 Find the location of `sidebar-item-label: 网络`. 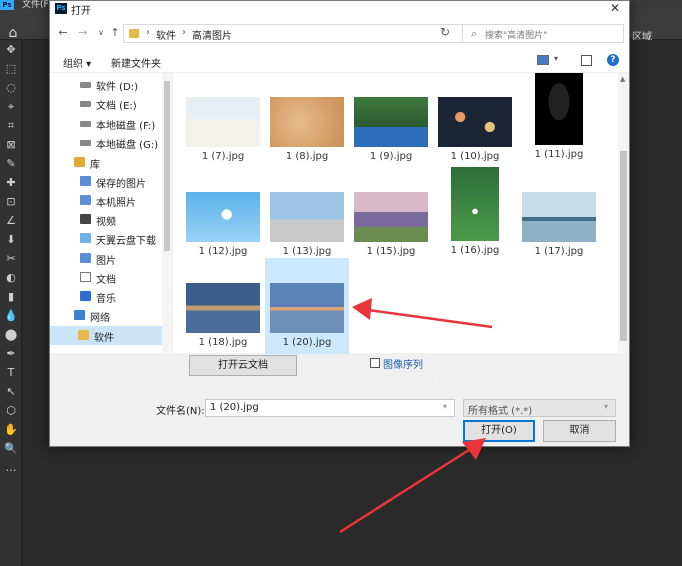

sidebar-item-label: 网络 is located at coordinates (100, 318).